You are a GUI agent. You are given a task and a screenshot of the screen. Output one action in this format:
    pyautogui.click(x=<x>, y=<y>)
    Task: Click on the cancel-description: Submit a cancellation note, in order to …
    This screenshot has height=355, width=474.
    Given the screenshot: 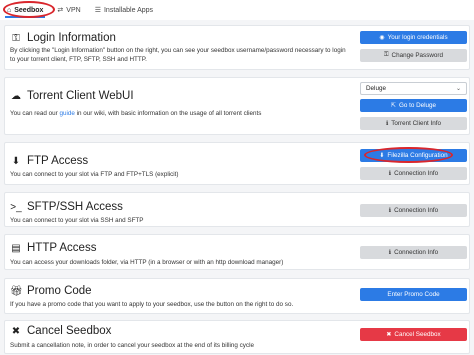 What is the action you would take?
    pyautogui.click(x=132, y=345)
    